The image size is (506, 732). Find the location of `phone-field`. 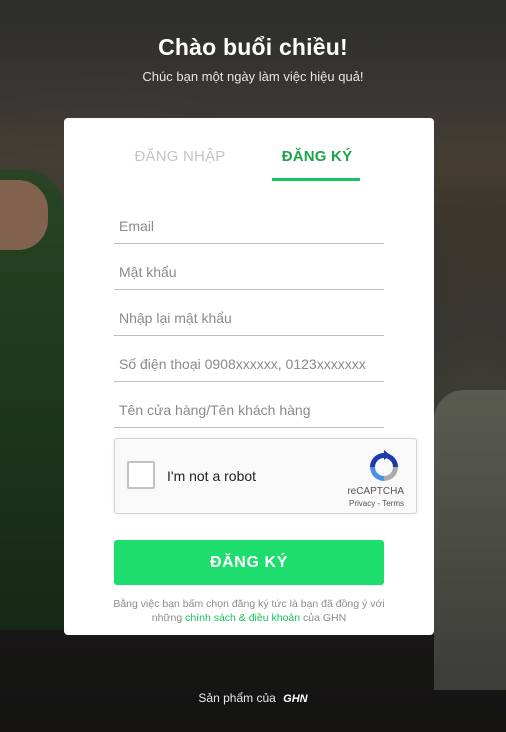

phone-field is located at coordinates (249, 364).